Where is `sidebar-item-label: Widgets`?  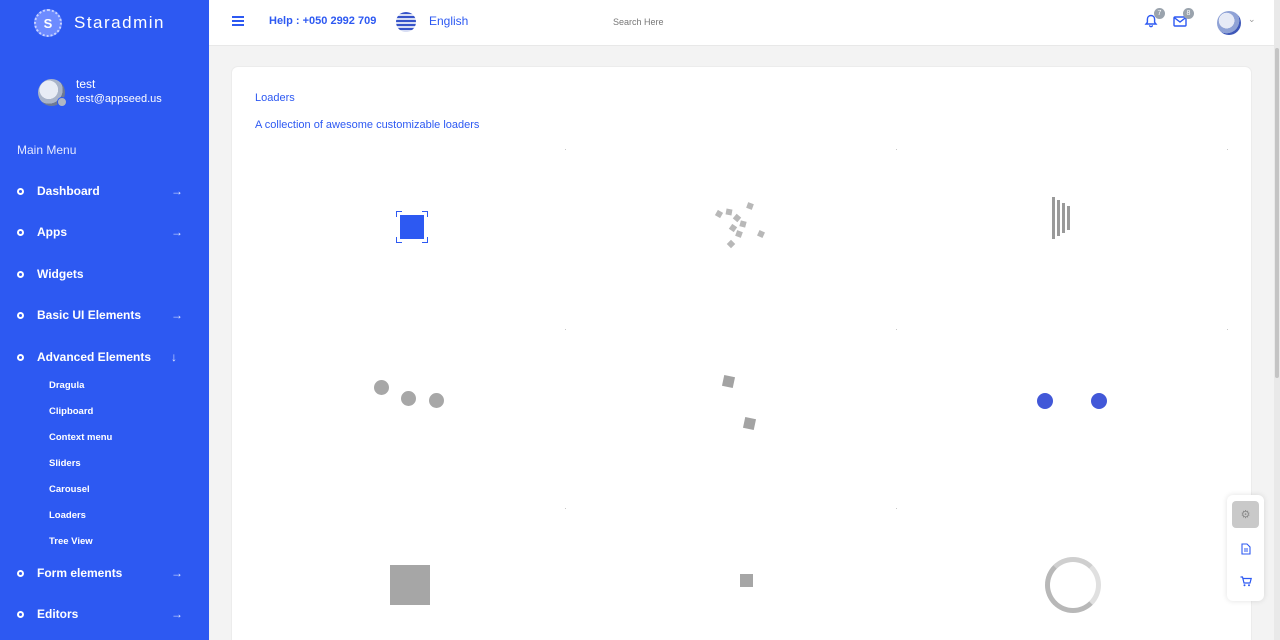
sidebar-item-label: Widgets is located at coordinates (60, 274).